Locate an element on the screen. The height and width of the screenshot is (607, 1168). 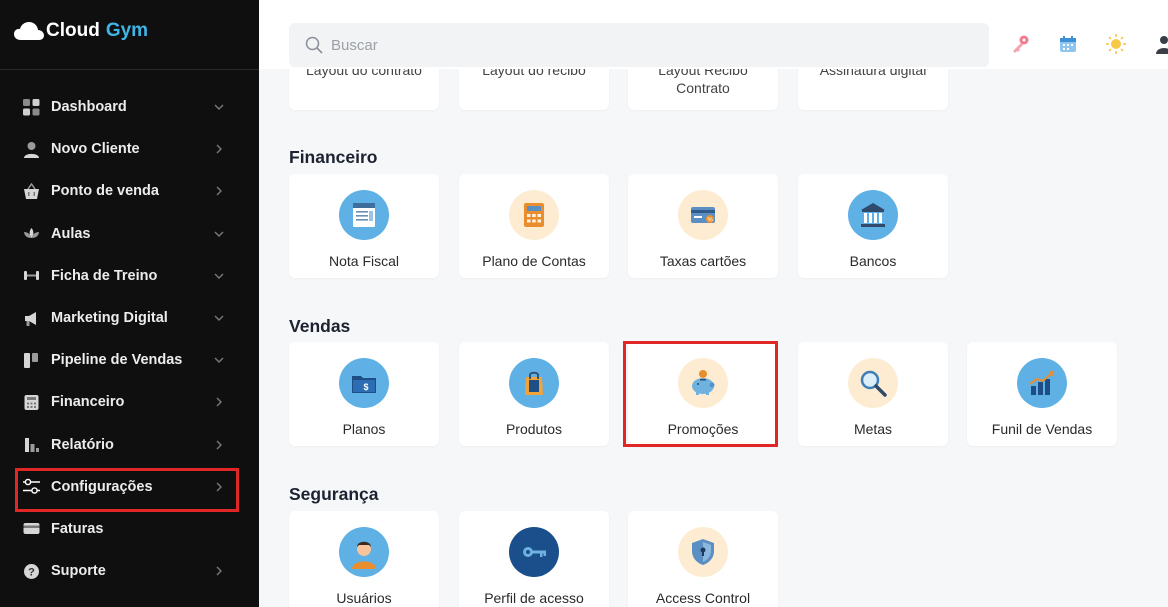
magnifier-icon is located at coordinates (873, 383).